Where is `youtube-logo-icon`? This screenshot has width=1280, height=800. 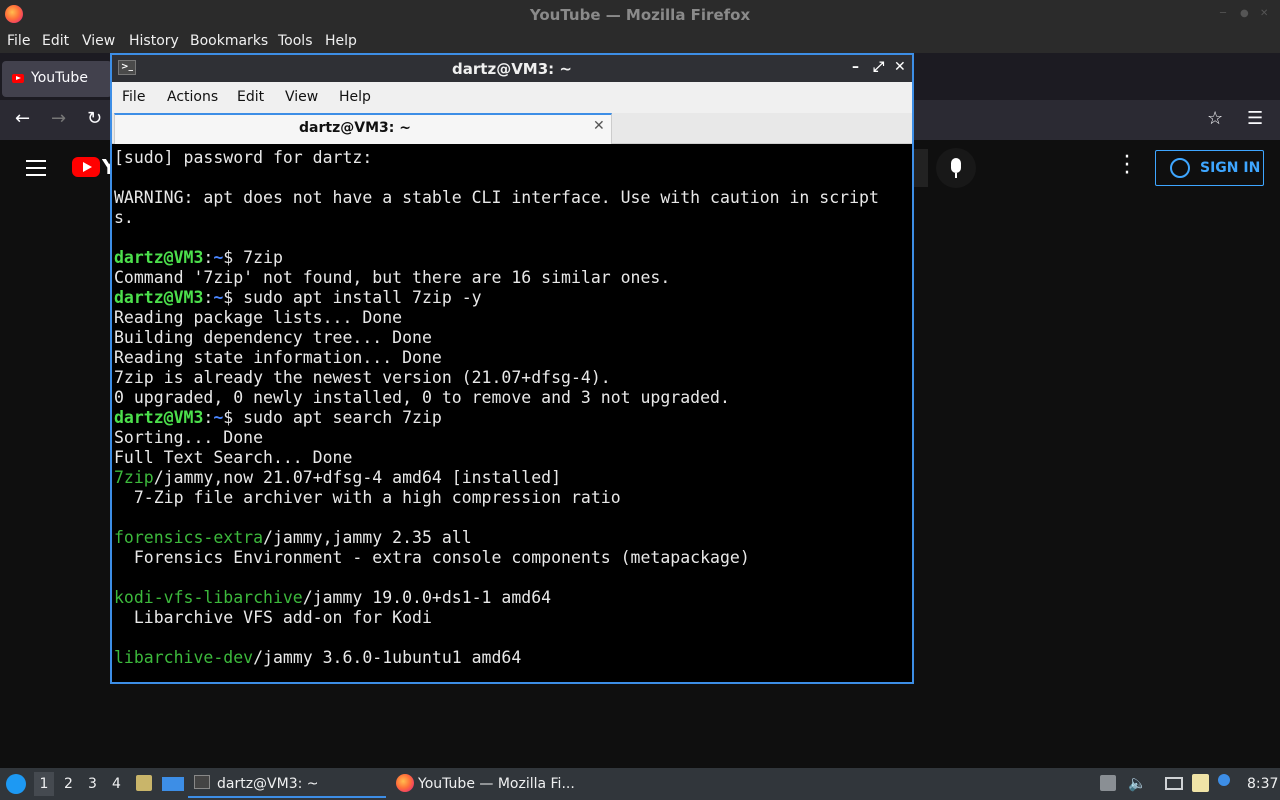
youtube-logo-icon is located at coordinates (86, 167).